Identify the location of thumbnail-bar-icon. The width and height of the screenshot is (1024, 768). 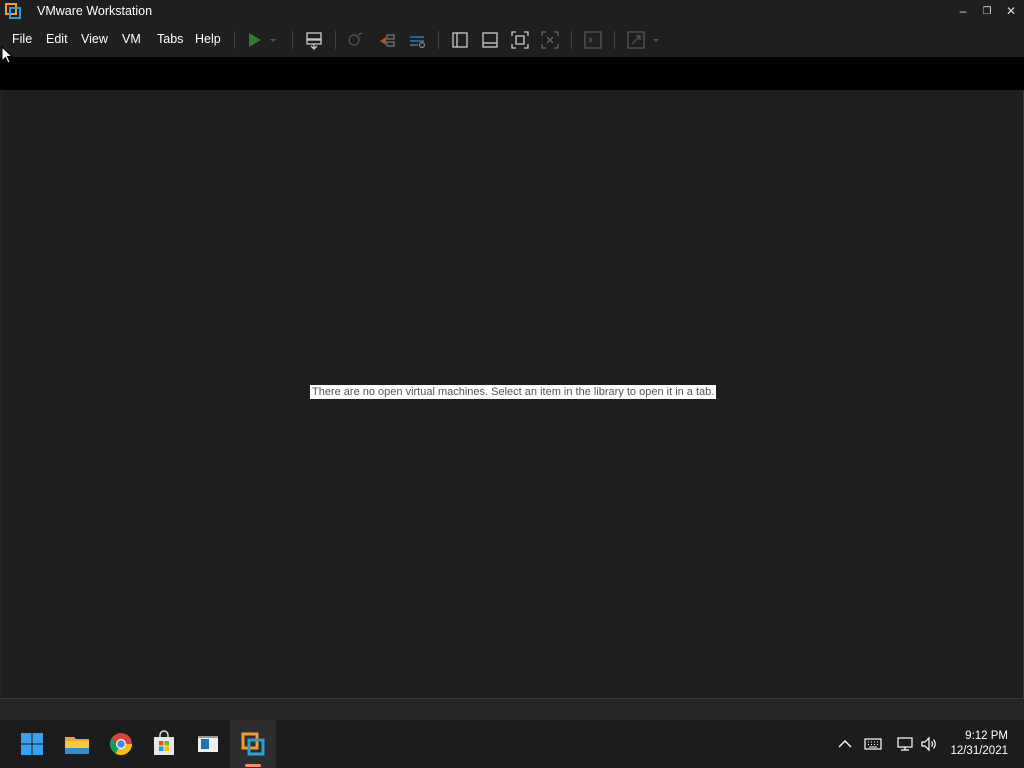
(490, 40).